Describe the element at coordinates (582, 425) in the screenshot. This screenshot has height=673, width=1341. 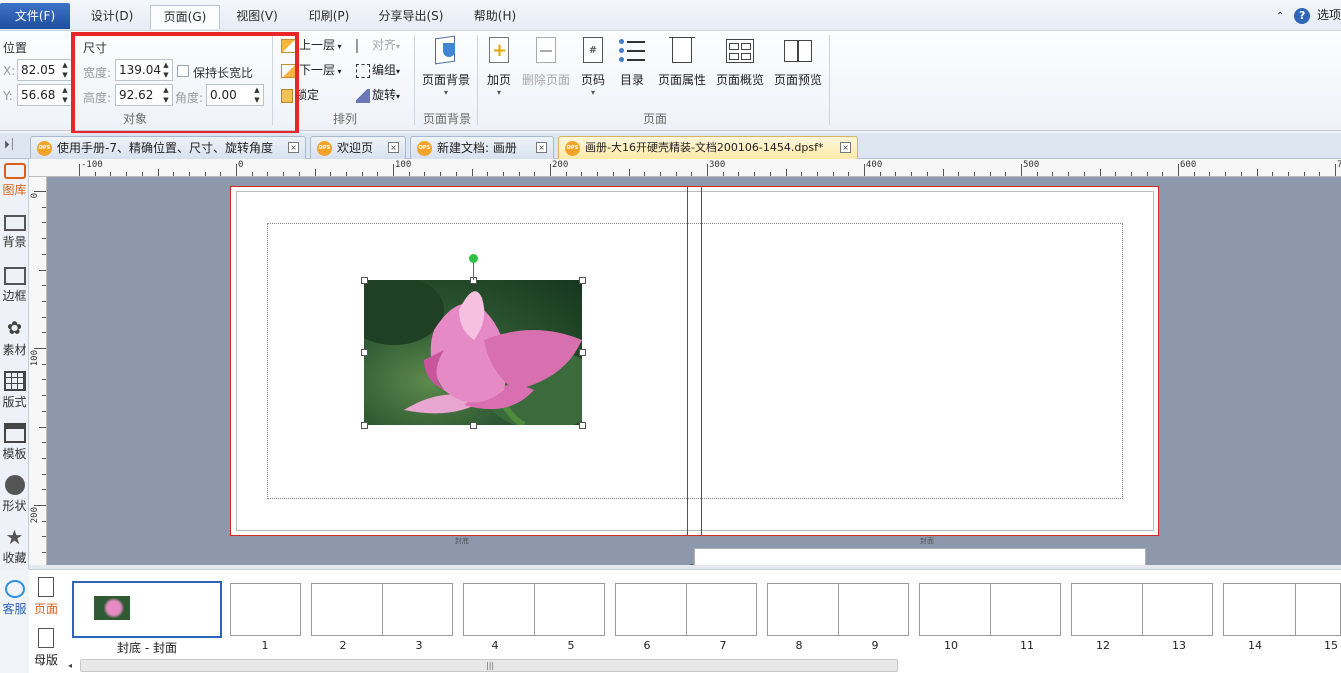
I see `resize-handle-se` at that location.